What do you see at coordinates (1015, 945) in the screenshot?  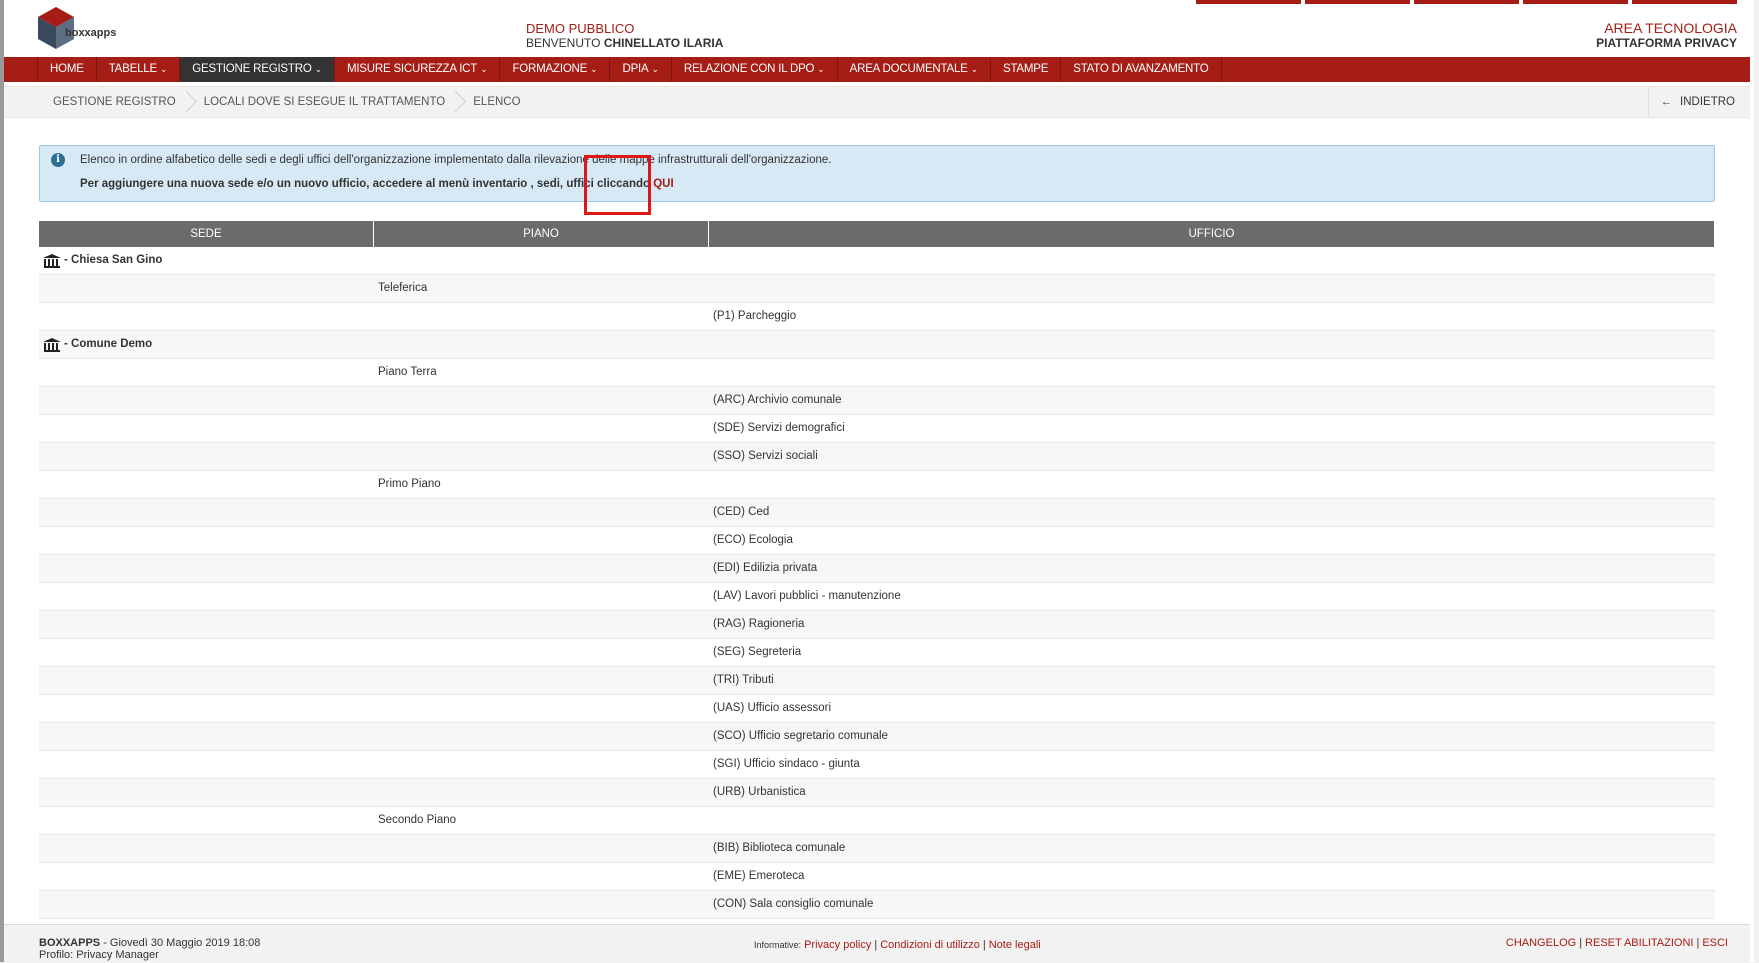 I see `legal-notes-link: Note legali` at bounding box center [1015, 945].